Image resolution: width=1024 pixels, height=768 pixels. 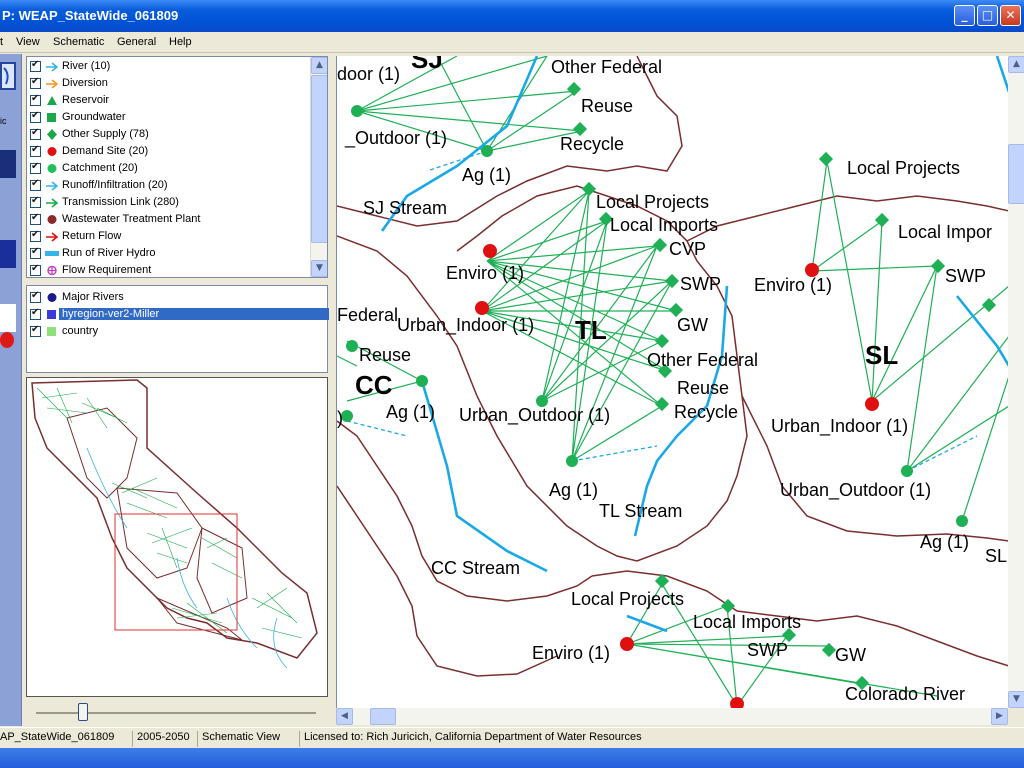 I want to click on map-label-door: door (1), so click(x=368, y=74).